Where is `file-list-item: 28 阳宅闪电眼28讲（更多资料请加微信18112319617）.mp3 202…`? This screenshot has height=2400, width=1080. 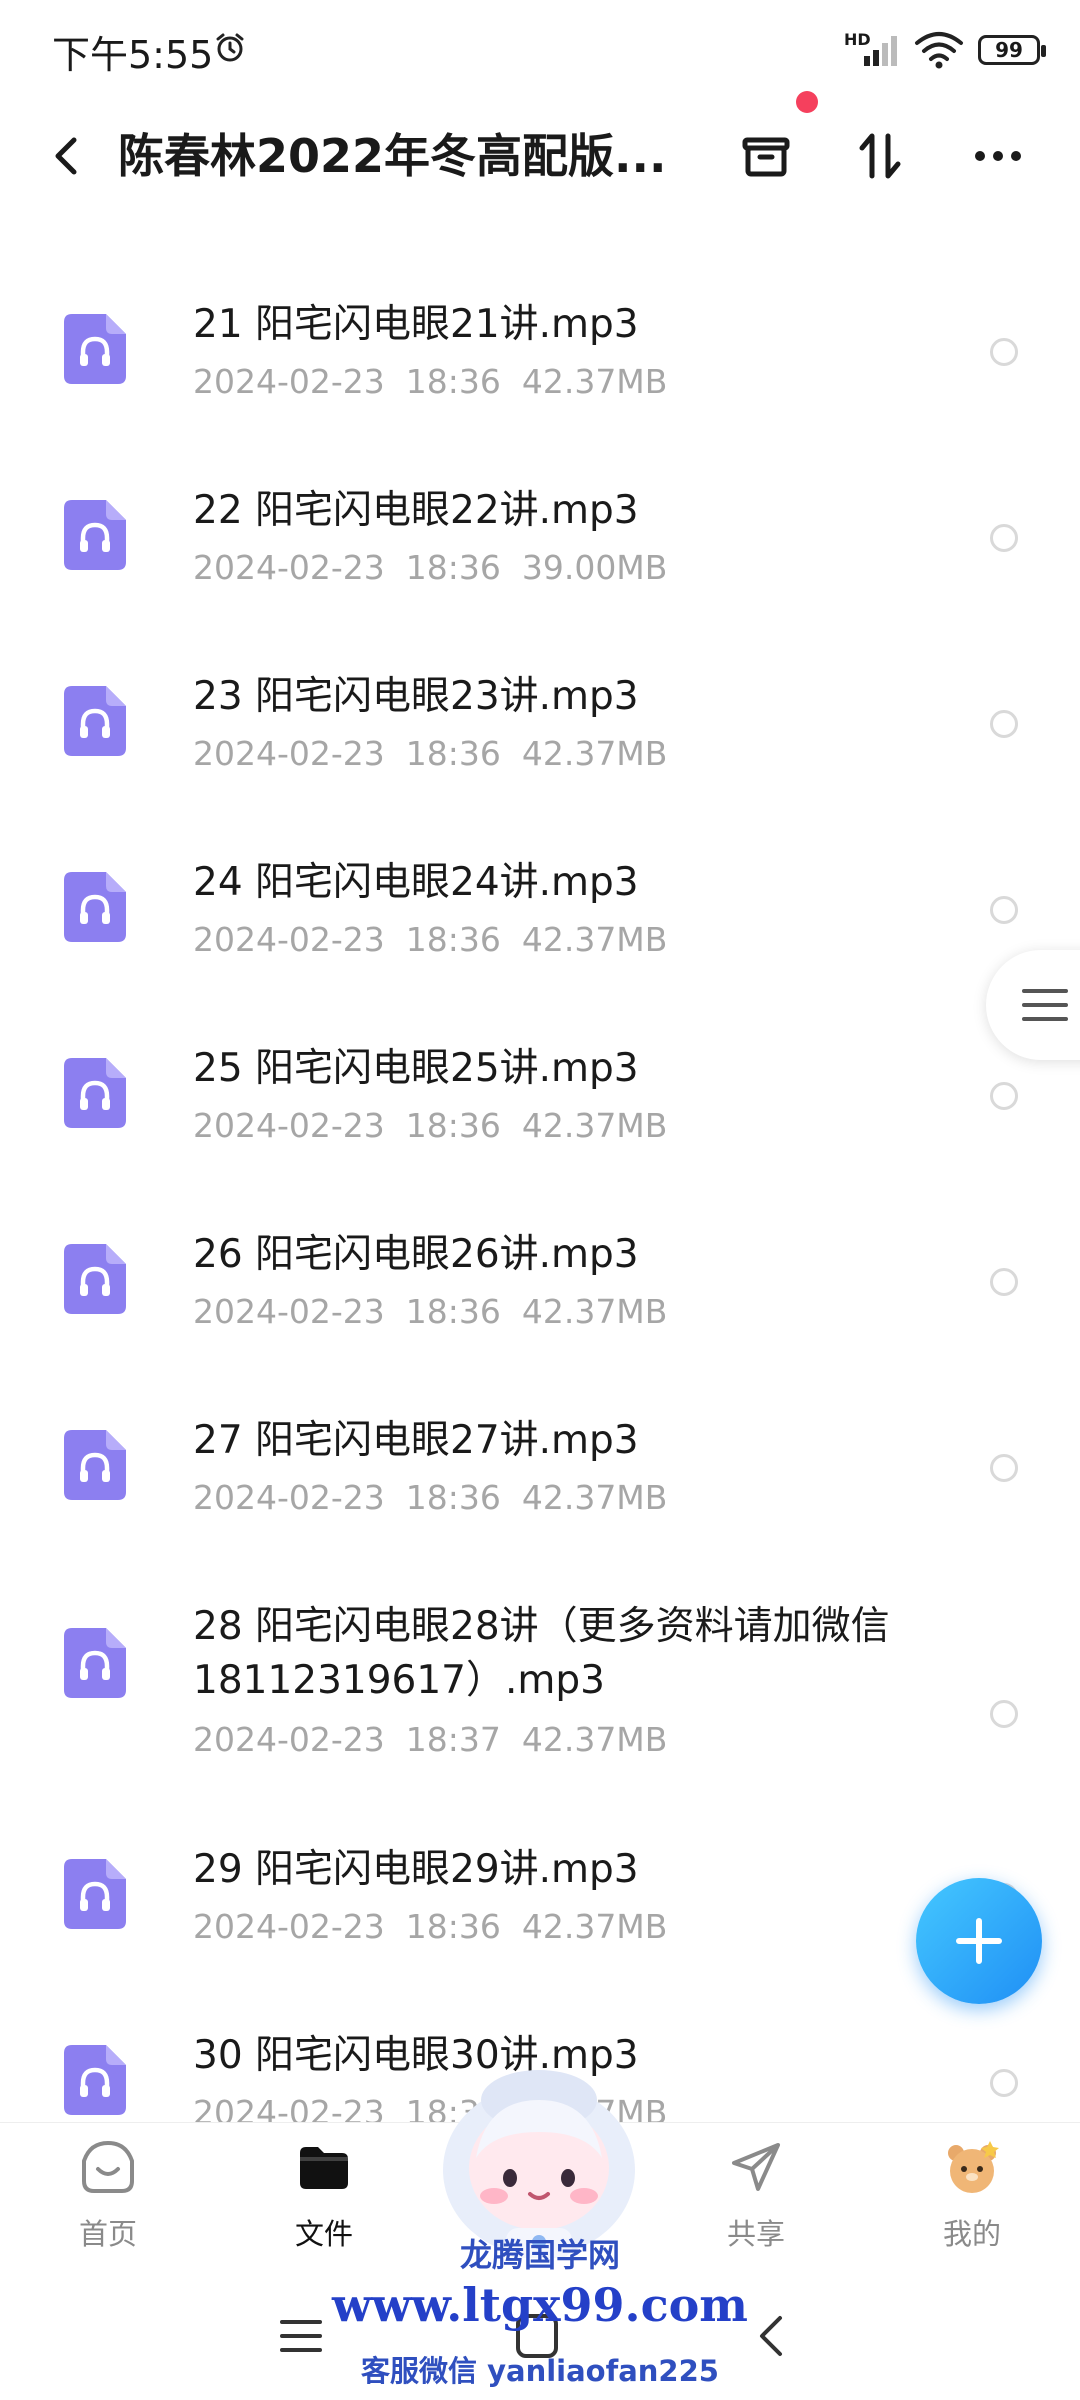
file-list-item: 28 阳宅闪电眼28讲（更多资料请加微信18112319617）.mp3 202… is located at coordinates (540, 1673).